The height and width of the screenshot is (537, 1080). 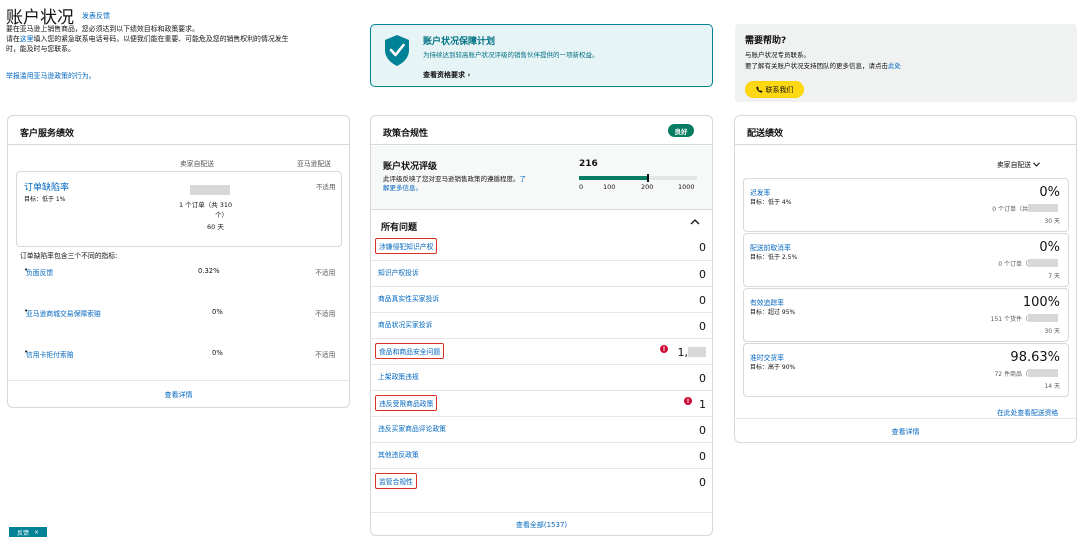 What do you see at coordinates (410, 351) in the screenshot?
I see `issue-label: 食品和商品安全问题` at bounding box center [410, 351].